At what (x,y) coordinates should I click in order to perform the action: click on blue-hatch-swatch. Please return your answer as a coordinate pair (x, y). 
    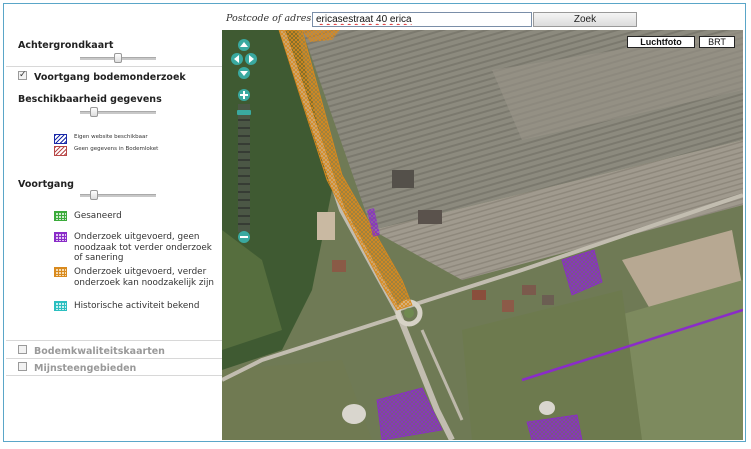
    Looking at the image, I should click on (60, 139).